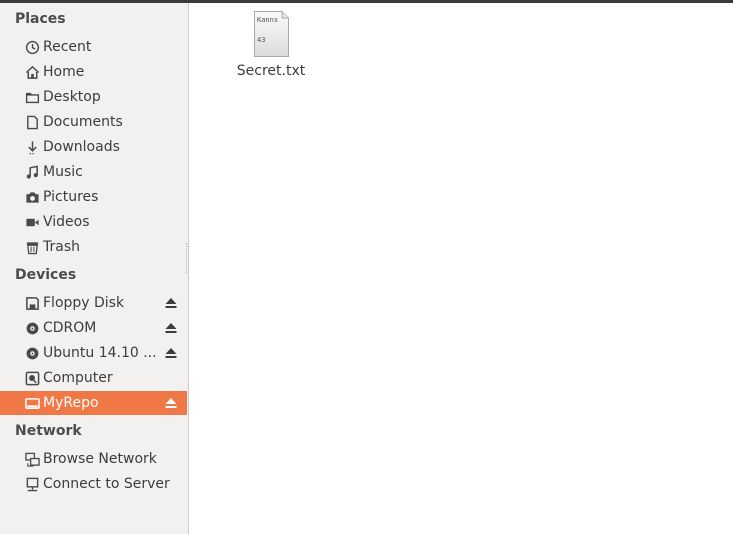 This screenshot has height=534, width=733. Describe the element at coordinates (267, 20) in the screenshot. I see `file-preview-line: Kanns` at that location.